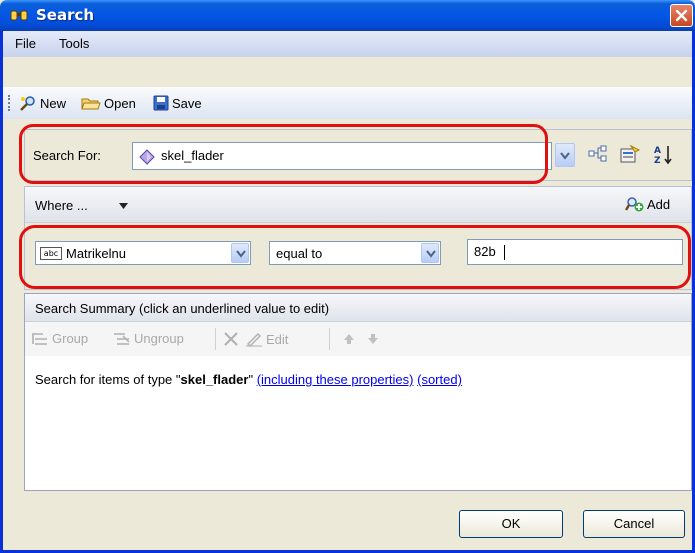 This screenshot has height=553, width=695. I want to click on sort-az-icon: A Z, so click(664, 155).